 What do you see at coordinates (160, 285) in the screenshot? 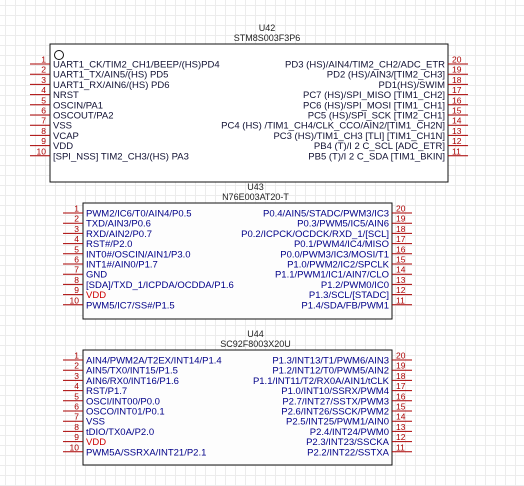
I see `pin-label: [SDA]/TXD_1/ICPDA/OCDDA/P1.6` at bounding box center [160, 285].